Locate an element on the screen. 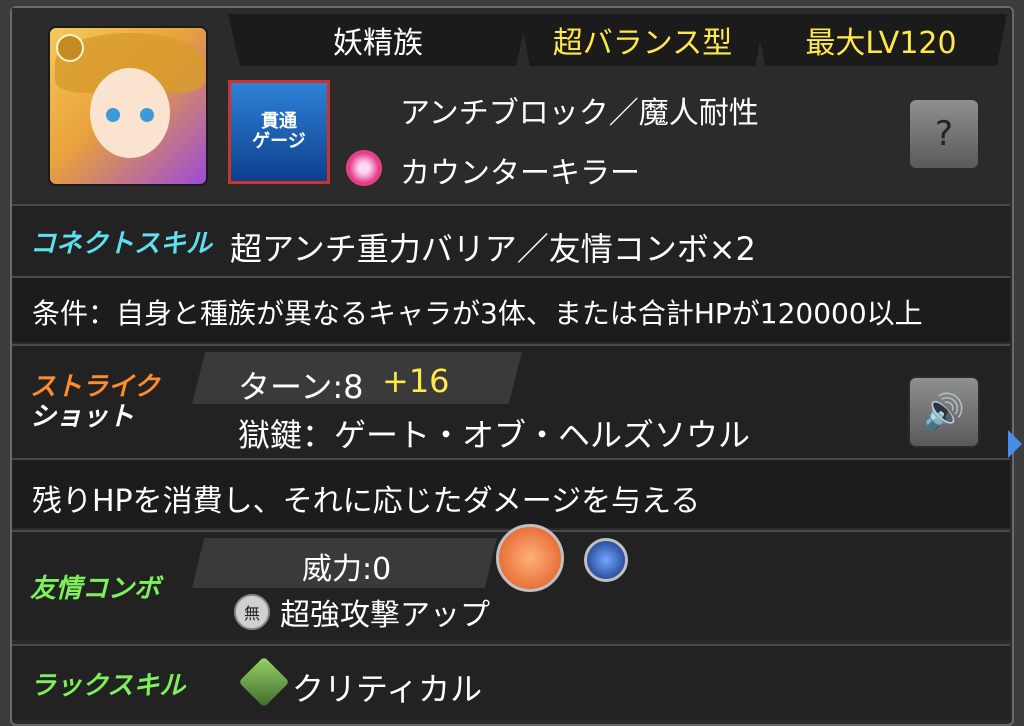 The width and height of the screenshot is (1024, 726). pierce-gauge-label-top: 貫通 is located at coordinates (278, 121).